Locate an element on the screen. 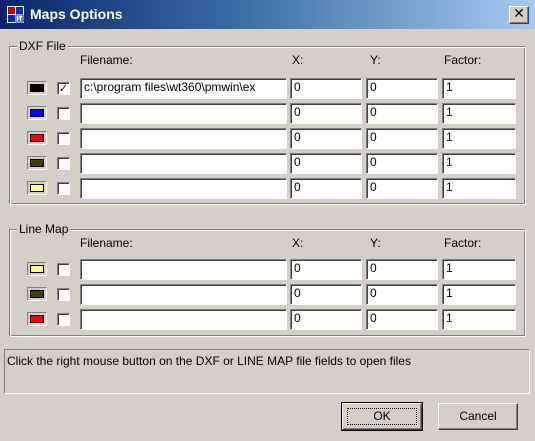  cancel-label: Cancel is located at coordinates (478, 416).